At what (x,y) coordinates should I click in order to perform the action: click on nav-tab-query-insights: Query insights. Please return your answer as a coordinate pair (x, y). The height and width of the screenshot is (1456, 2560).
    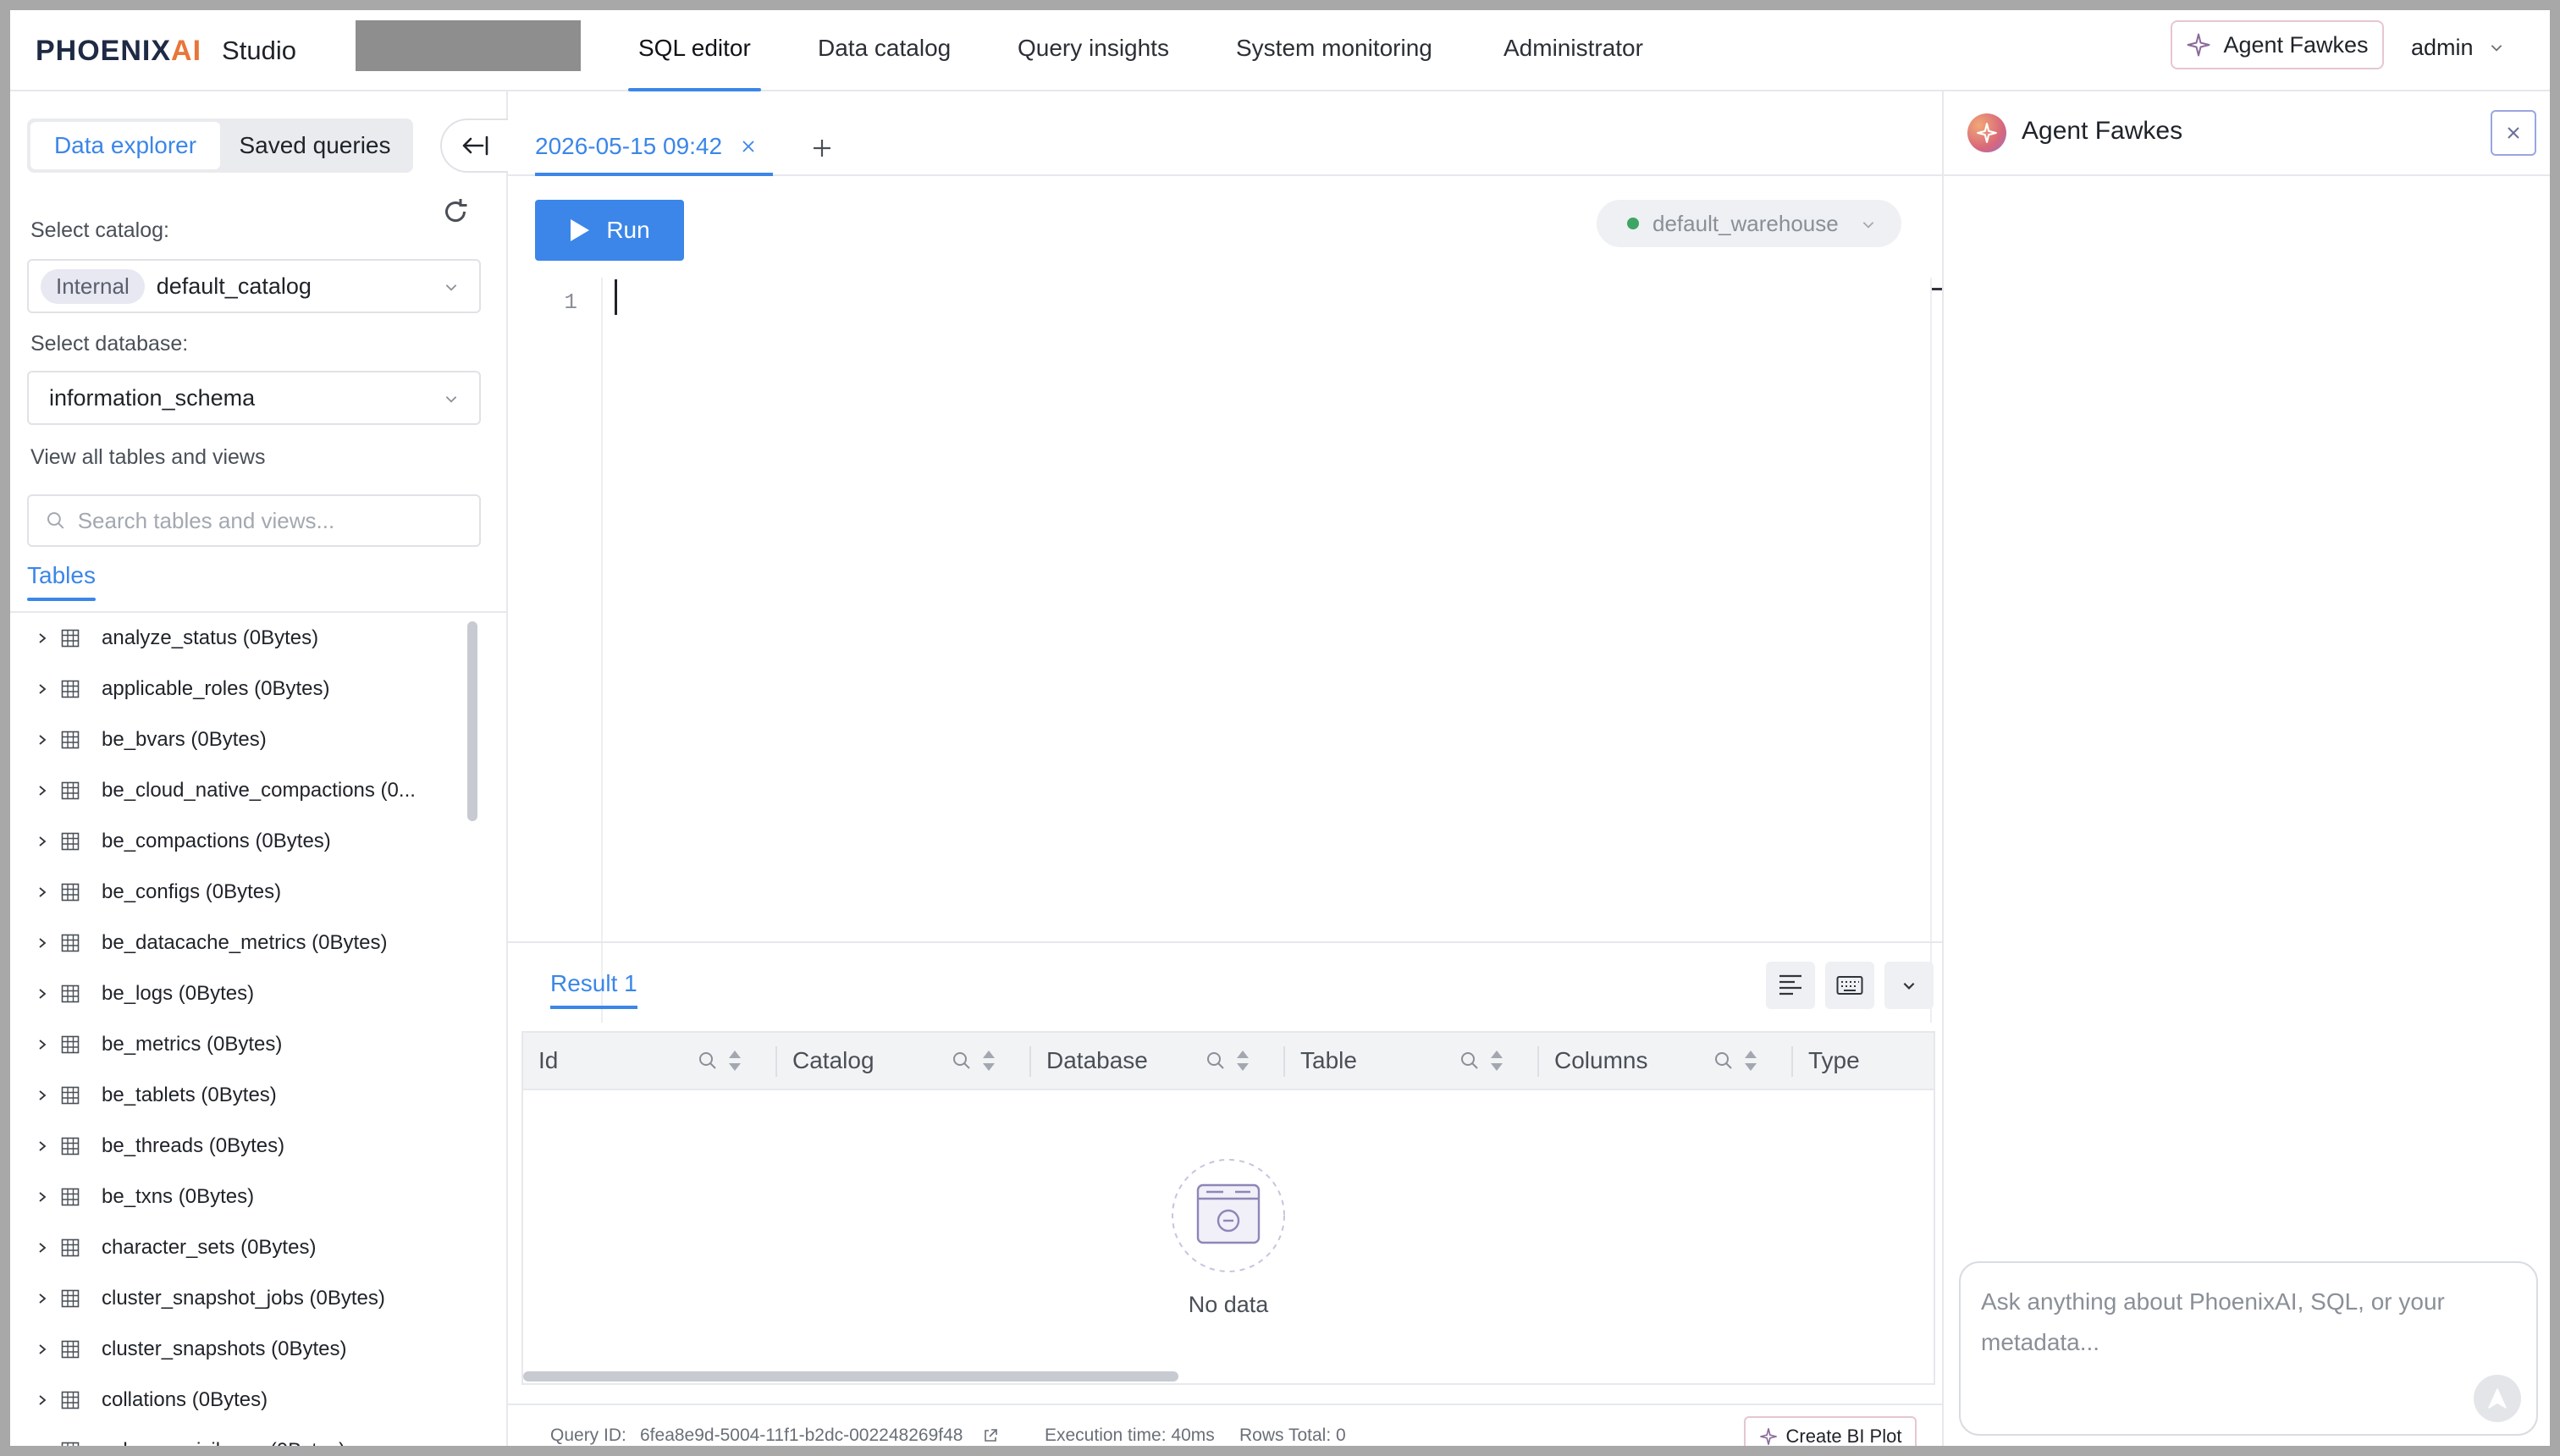
    Looking at the image, I should click on (1093, 50).